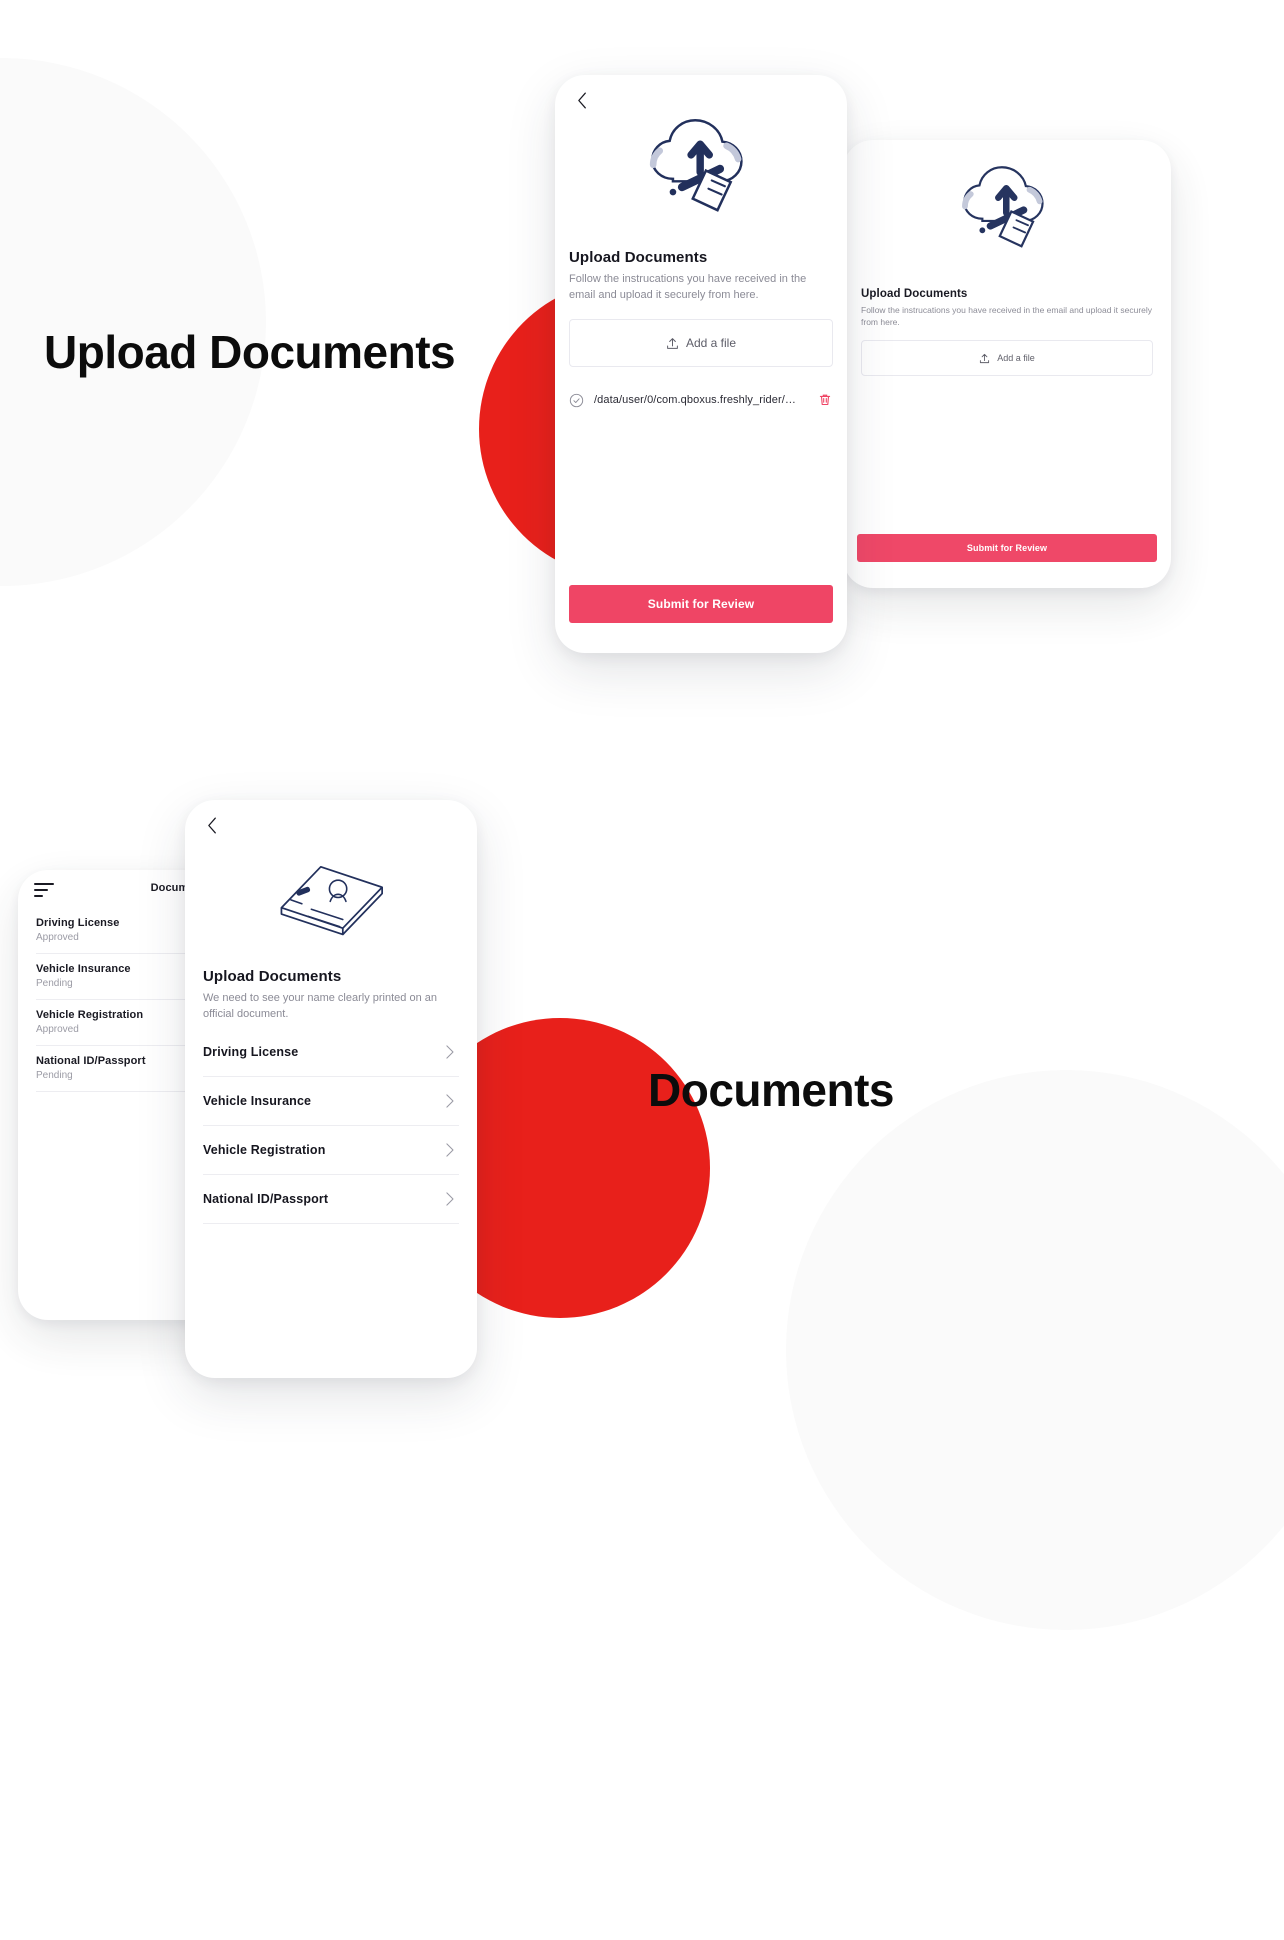 This screenshot has height=1940, width=1284. What do you see at coordinates (250, 352) in the screenshot?
I see `section-heading-upload-documents: Upload Documents` at bounding box center [250, 352].